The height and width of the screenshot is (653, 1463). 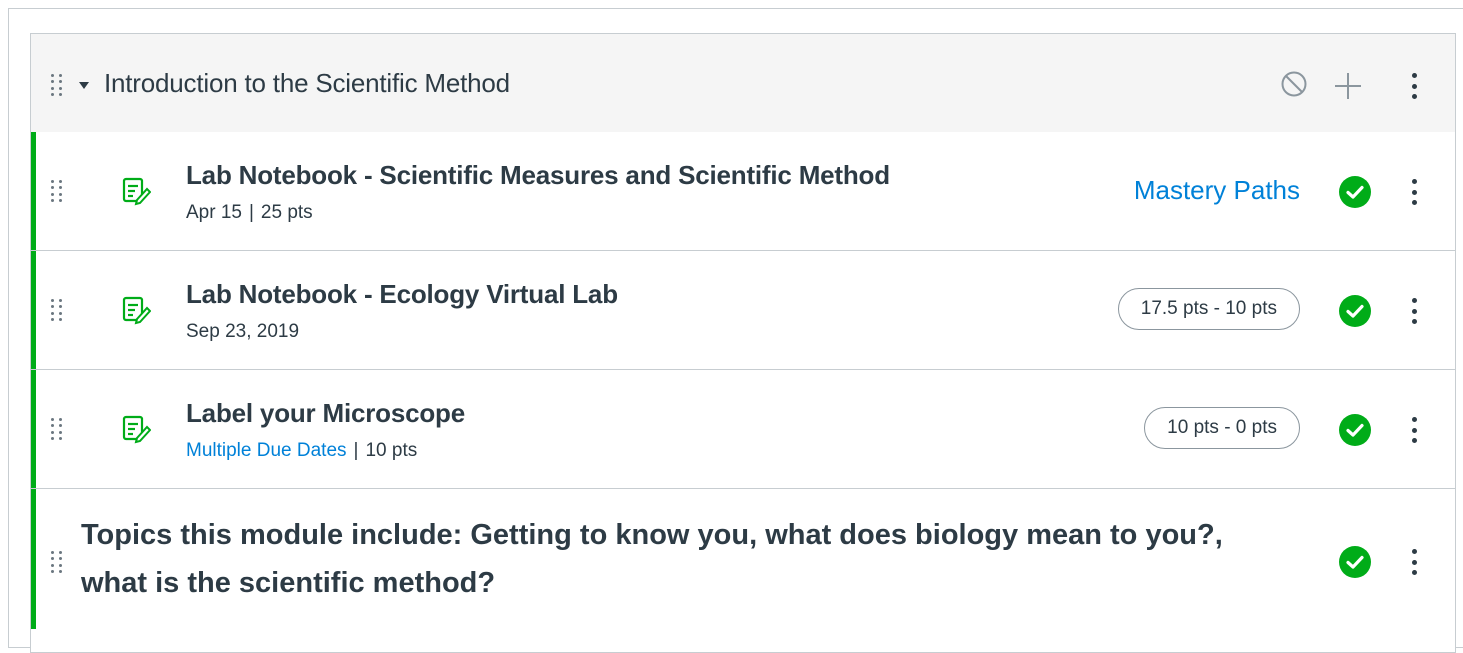 I want to click on module-title: Introduction to the Scientific Method, so click(x=307, y=83).